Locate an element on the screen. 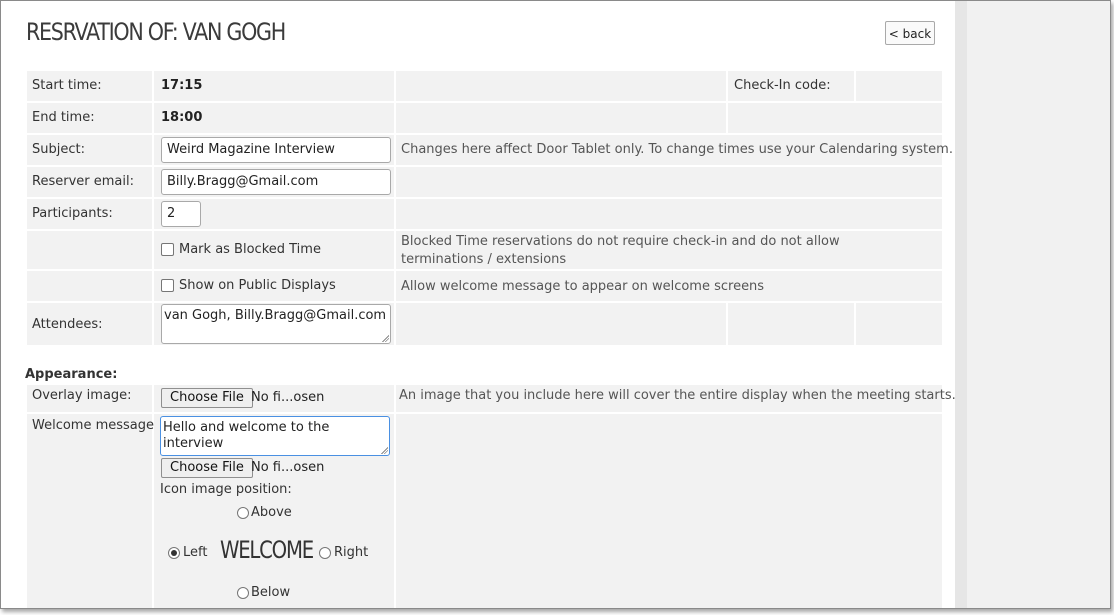 Image resolution: width=1114 pixels, height=615 pixels. attendees-input-cell: van Gogh, Billy.Bragg@Gmail.com is located at coordinates (274, 324).